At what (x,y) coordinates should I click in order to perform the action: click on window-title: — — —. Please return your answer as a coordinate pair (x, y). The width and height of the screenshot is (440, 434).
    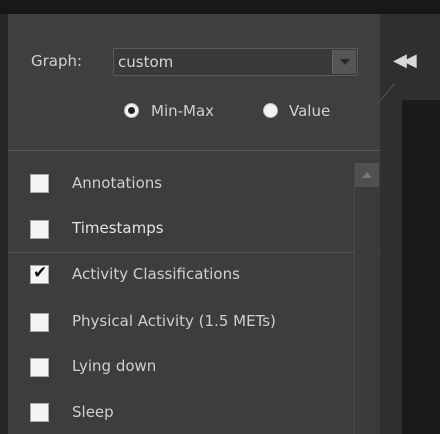
    Looking at the image, I should click on (50, 3).